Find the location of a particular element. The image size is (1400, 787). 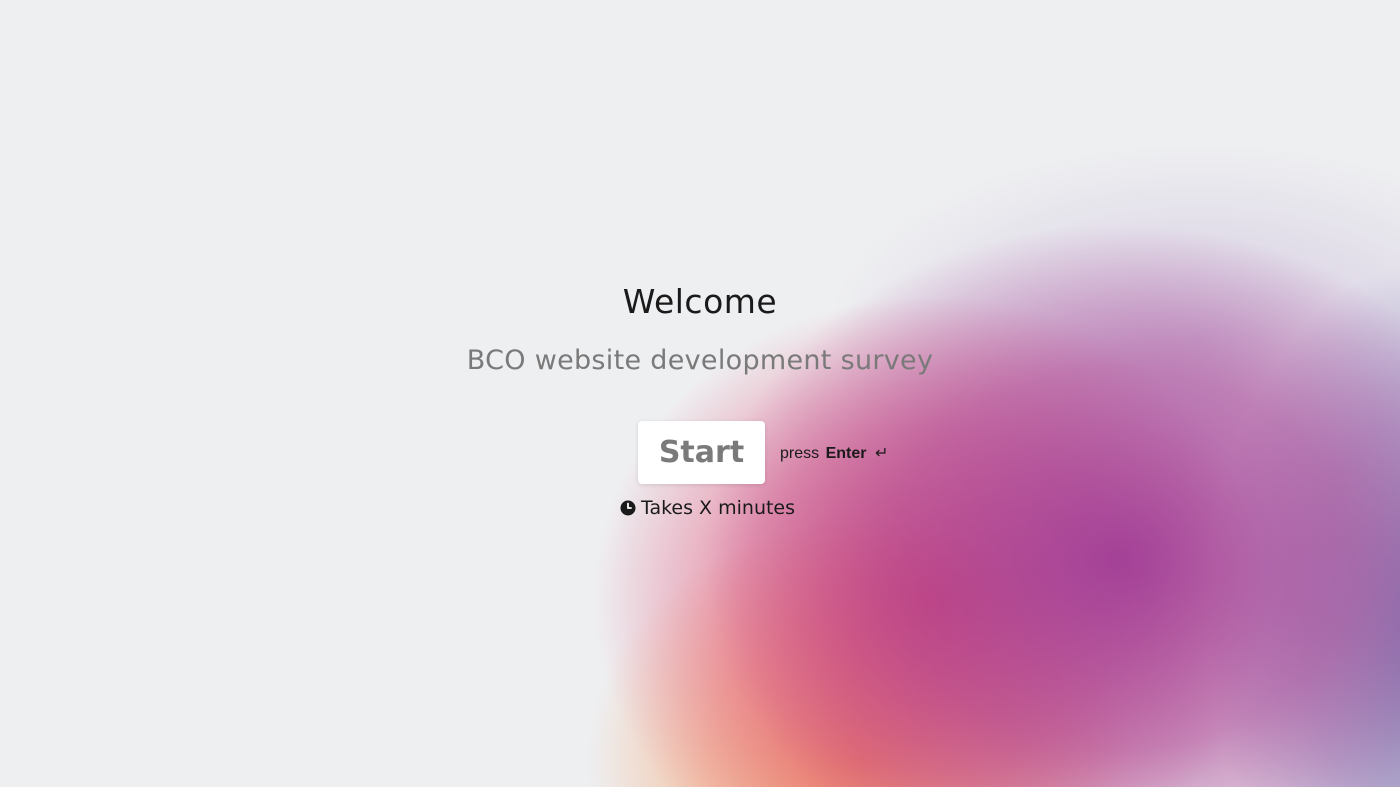

enter-key-hint: press Enter ↵ is located at coordinates (834, 453).